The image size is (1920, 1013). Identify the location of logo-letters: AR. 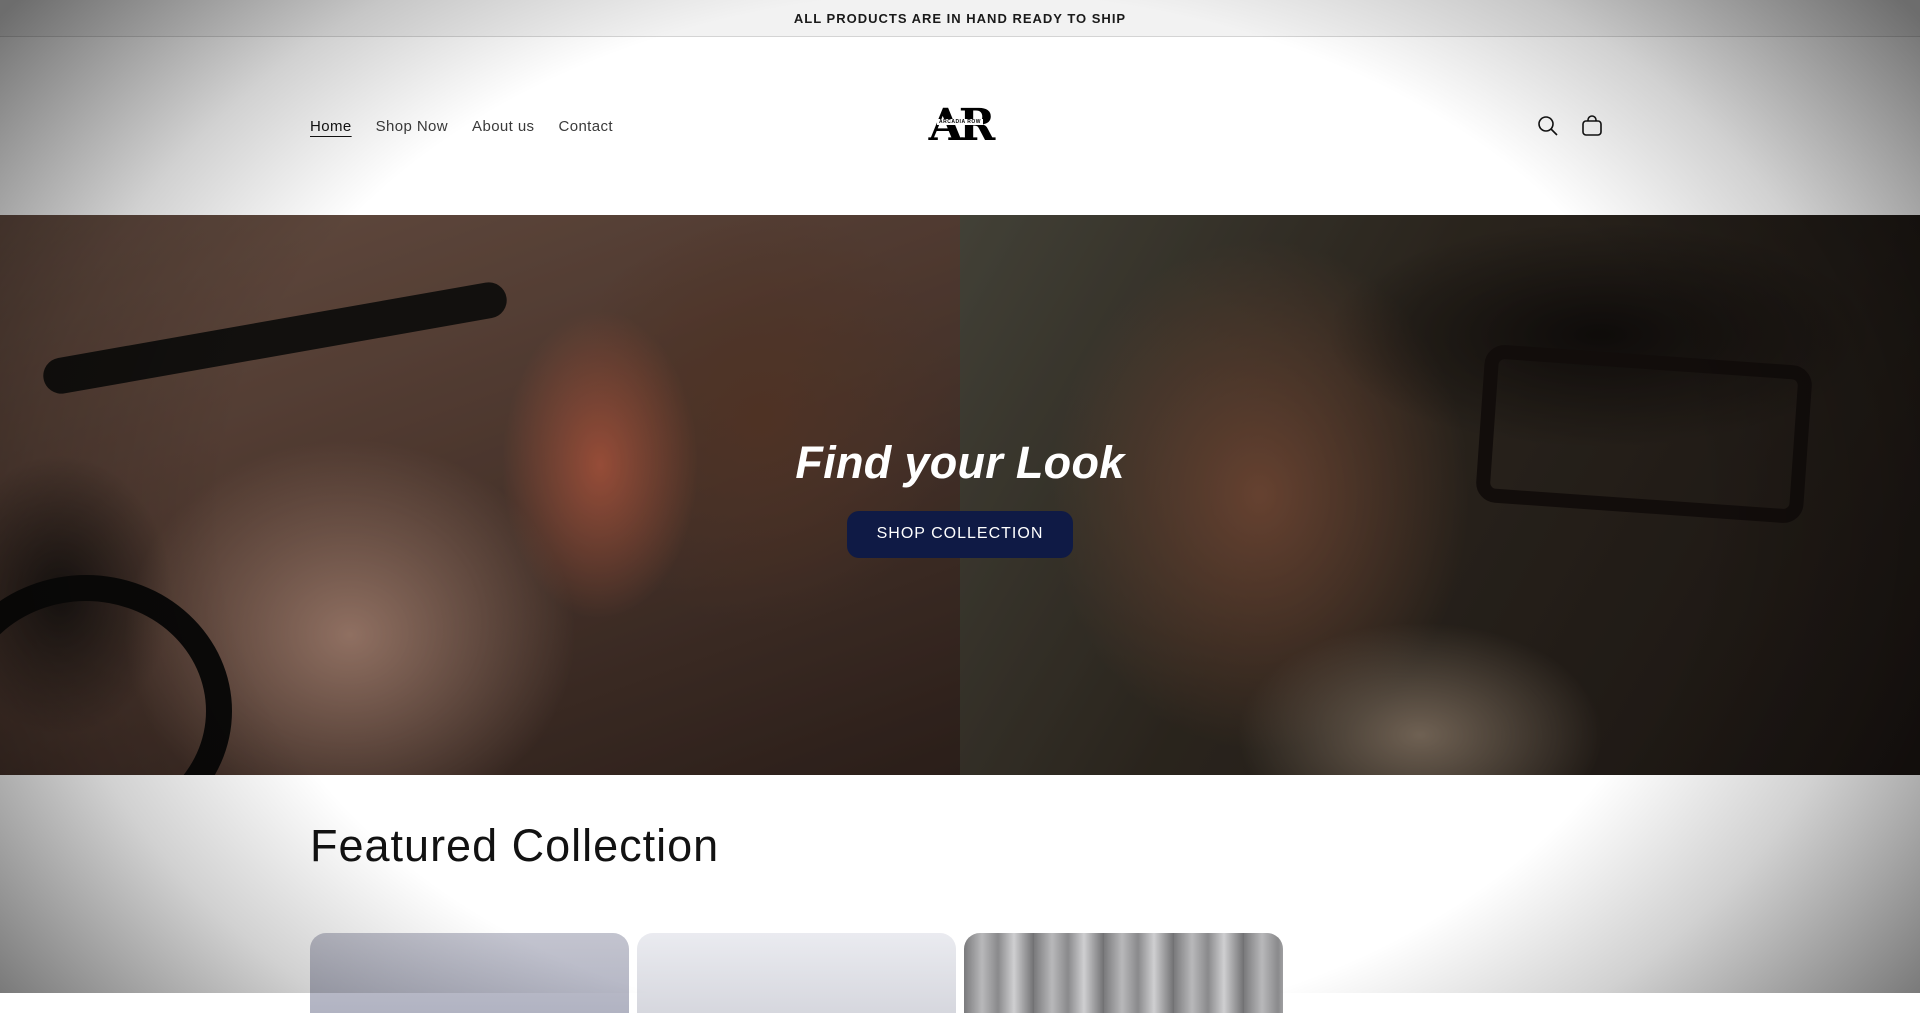
(962, 125).